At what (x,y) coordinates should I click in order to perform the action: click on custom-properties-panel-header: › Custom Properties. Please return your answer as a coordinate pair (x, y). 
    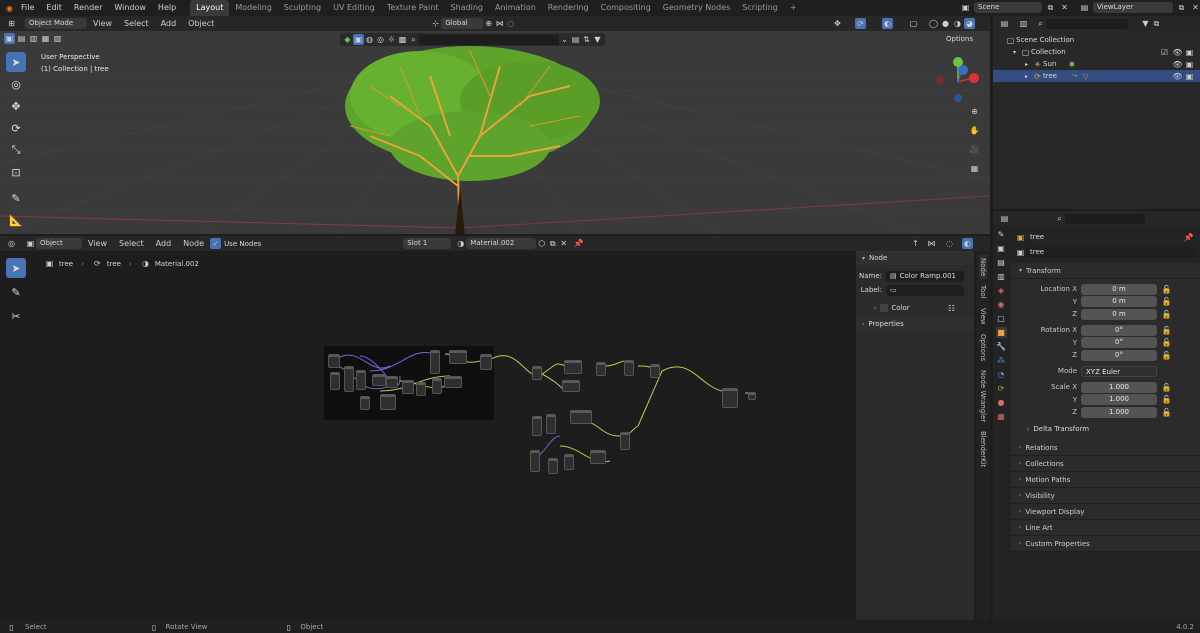
    Looking at the image, I should click on (1105, 544).